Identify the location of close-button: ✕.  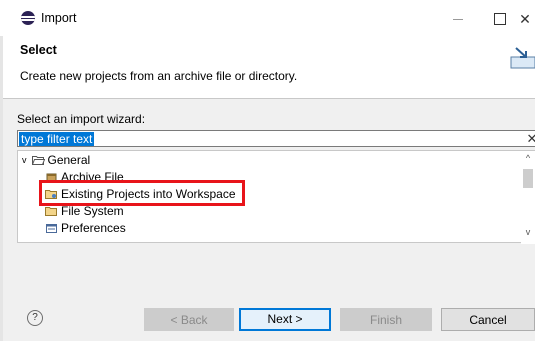
(525, 19).